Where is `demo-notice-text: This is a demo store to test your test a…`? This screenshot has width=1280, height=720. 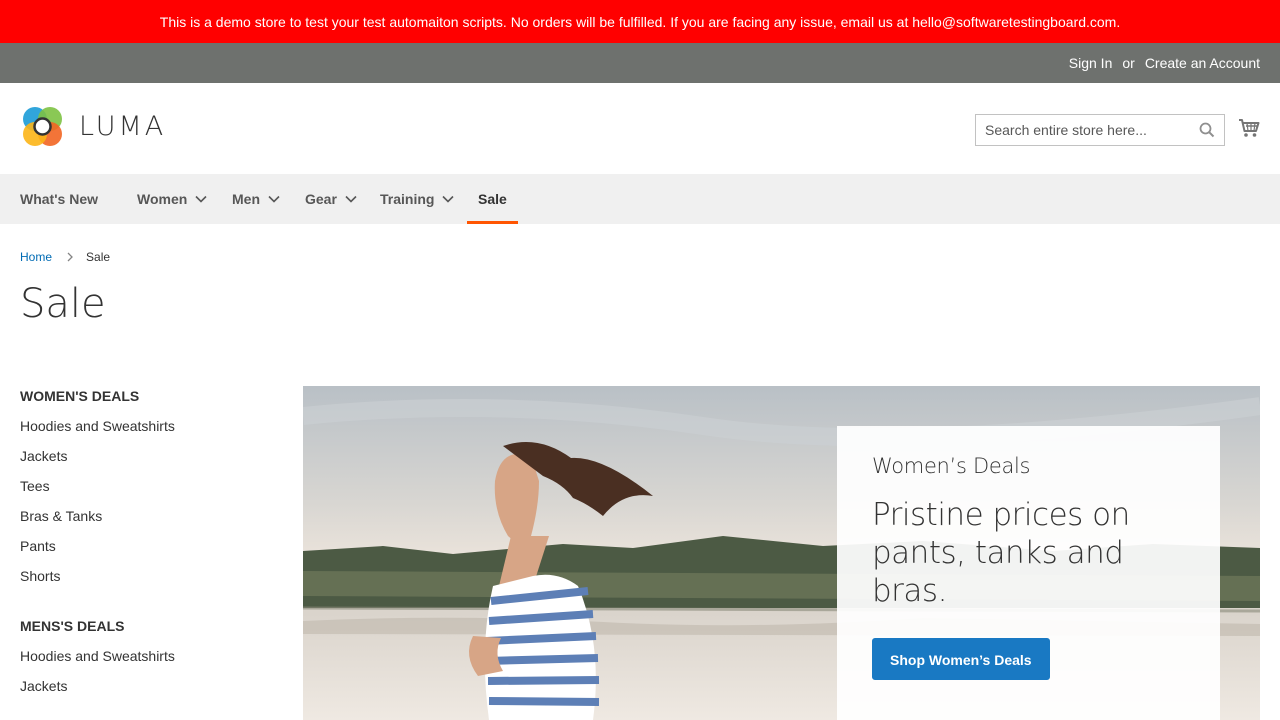
demo-notice-text: This is a demo store to test your test a… is located at coordinates (640, 21).